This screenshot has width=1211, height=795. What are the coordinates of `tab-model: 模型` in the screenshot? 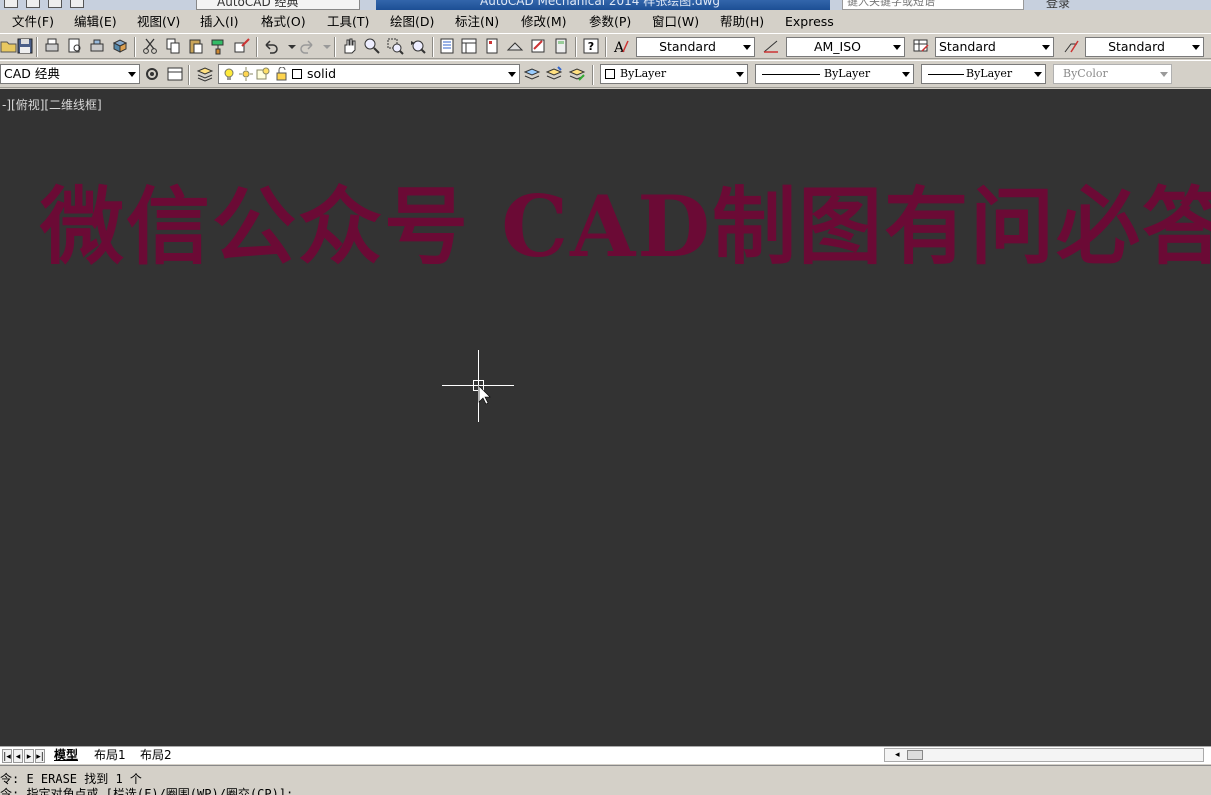 It's located at (66, 755).